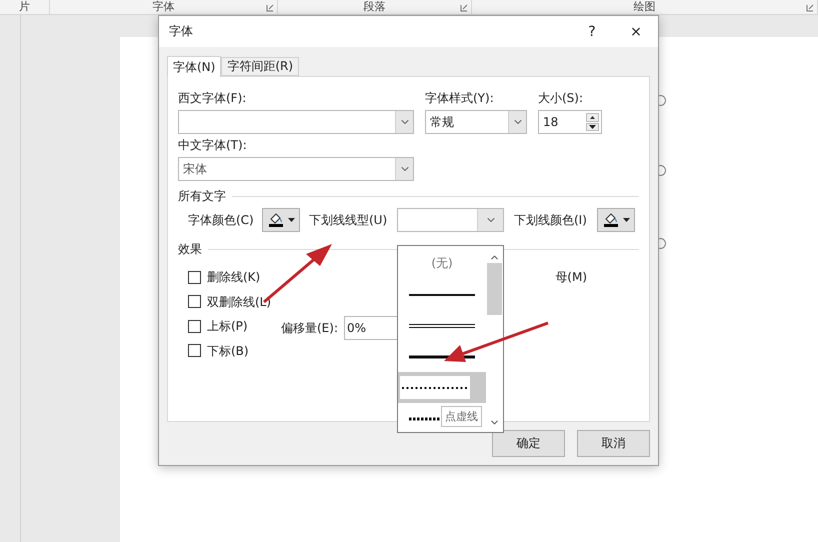  I want to click on checkbox-label: 上标(P), so click(227, 326).